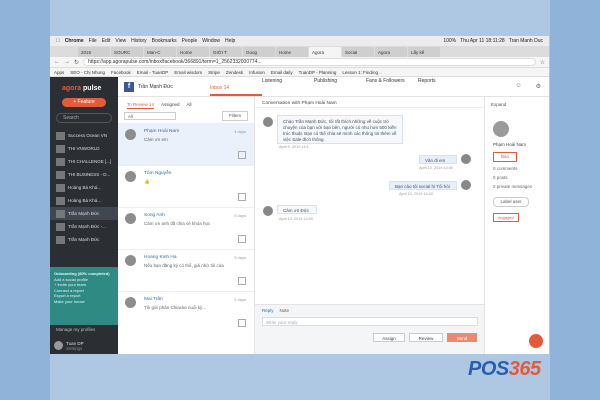  Describe the element at coordinates (536, 341) in the screenshot. I see `chat-support-icon` at that location.